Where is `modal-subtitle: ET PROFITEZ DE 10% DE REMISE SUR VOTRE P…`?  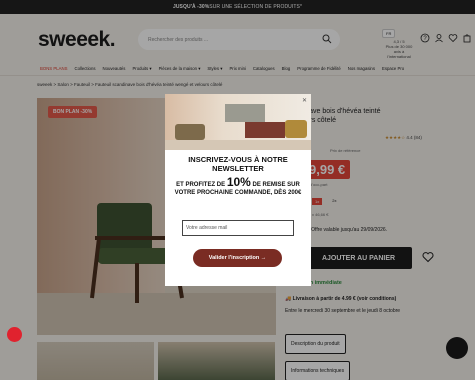
modal-subtitle: ET PROFITEZ DE 10% DE REMISE SUR VOTRE P… is located at coordinates (238, 186).